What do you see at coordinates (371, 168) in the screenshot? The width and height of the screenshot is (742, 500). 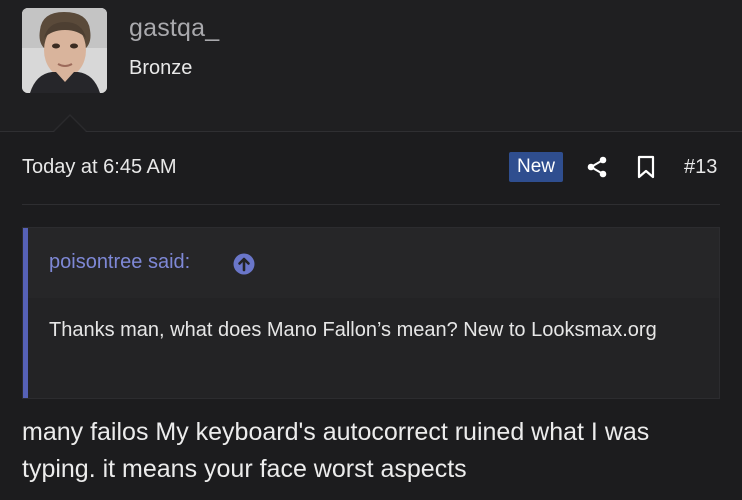 I see `post-meta-bar: Today at 6:45 AM New #13` at bounding box center [371, 168].